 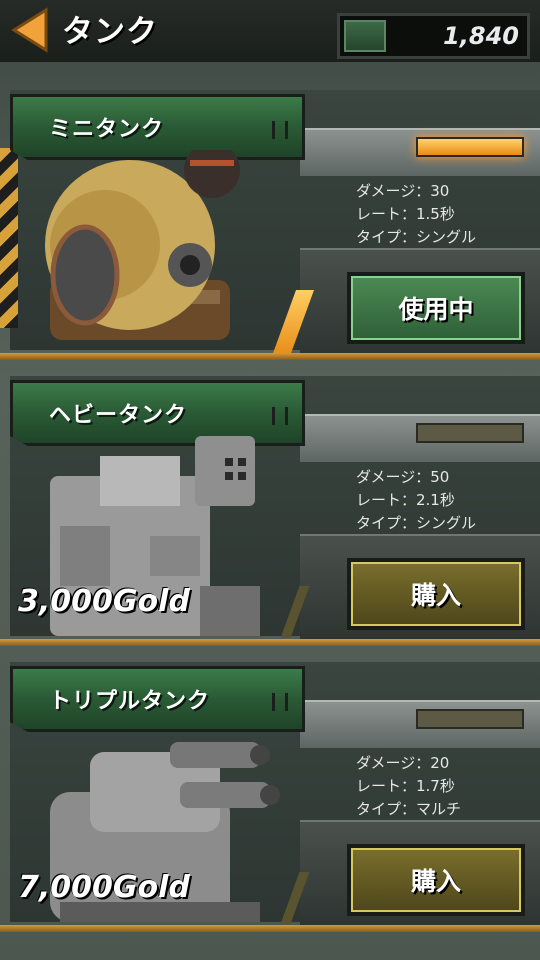 I want to click on stat-rate: レート：1.7秒, so click(x=405, y=786).